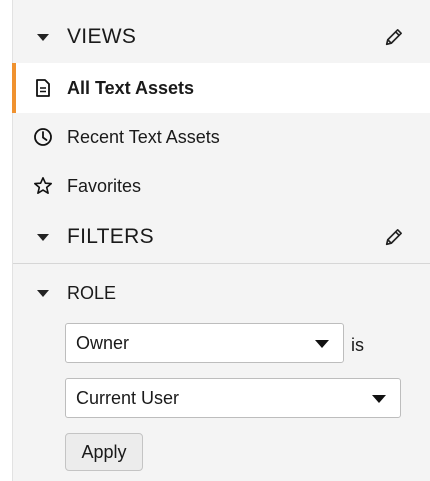 The image size is (430, 481). What do you see at coordinates (110, 236) in the screenshot?
I see `filters-title: FILTERS` at bounding box center [110, 236].